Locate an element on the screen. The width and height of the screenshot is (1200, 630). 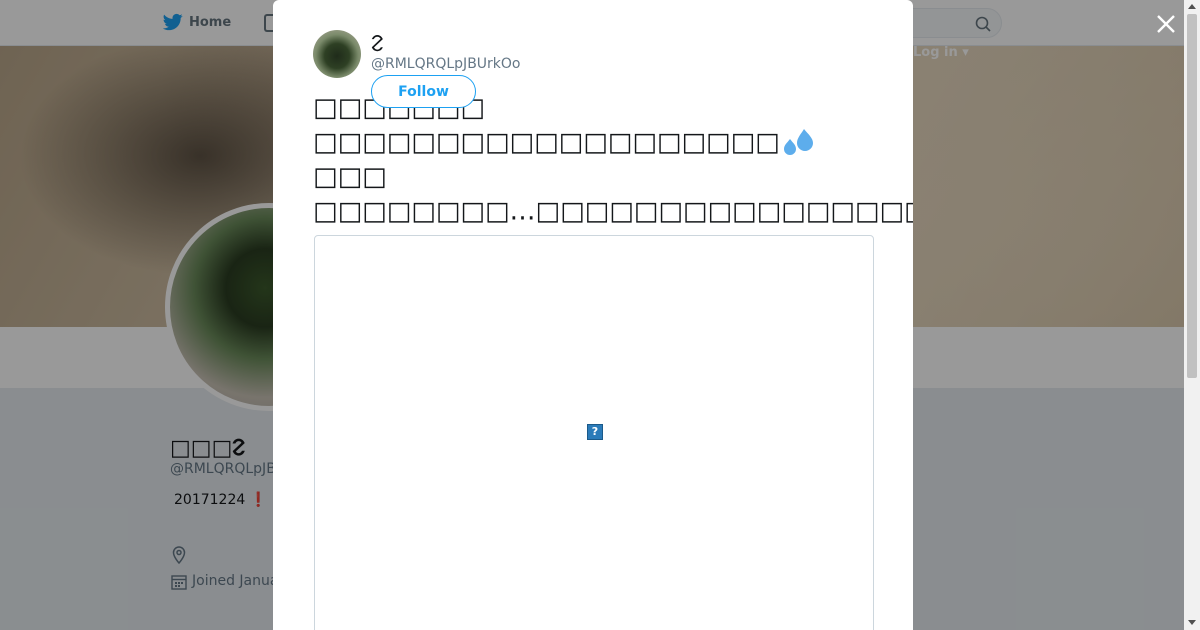
scroll-down-arrow-icon is located at coordinates (1192, 622).